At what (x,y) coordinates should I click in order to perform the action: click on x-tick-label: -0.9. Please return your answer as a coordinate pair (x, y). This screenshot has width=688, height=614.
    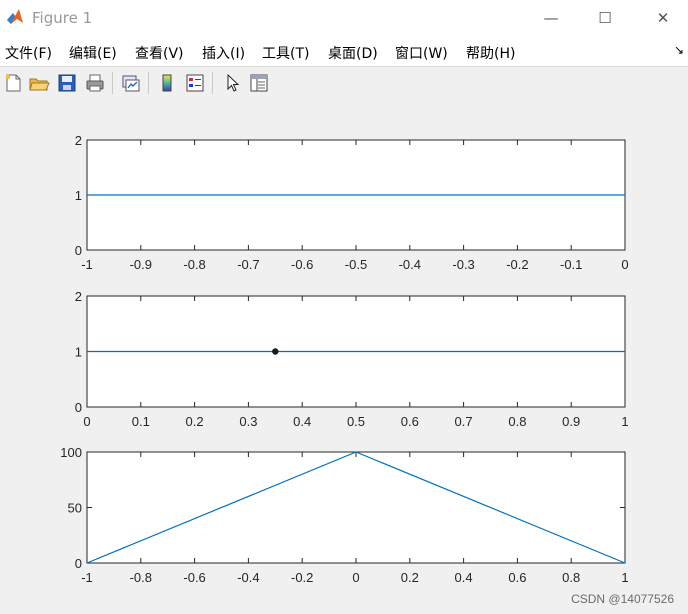
    Looking at the image, I should click on (141, 264).